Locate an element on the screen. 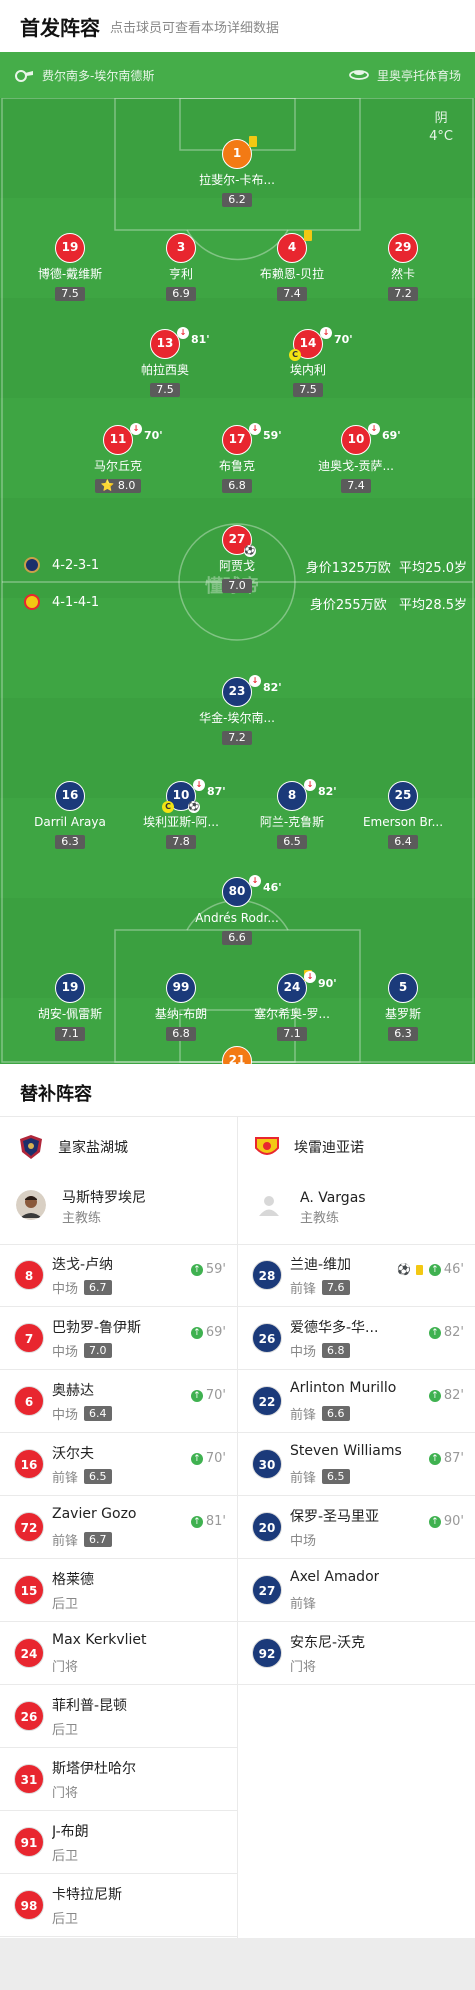 The width and height of the screenshot is (475, 1990). pitch-player: 17 ↓ 59' 布鲁克 6.8 is located at coordinates (237, 458).